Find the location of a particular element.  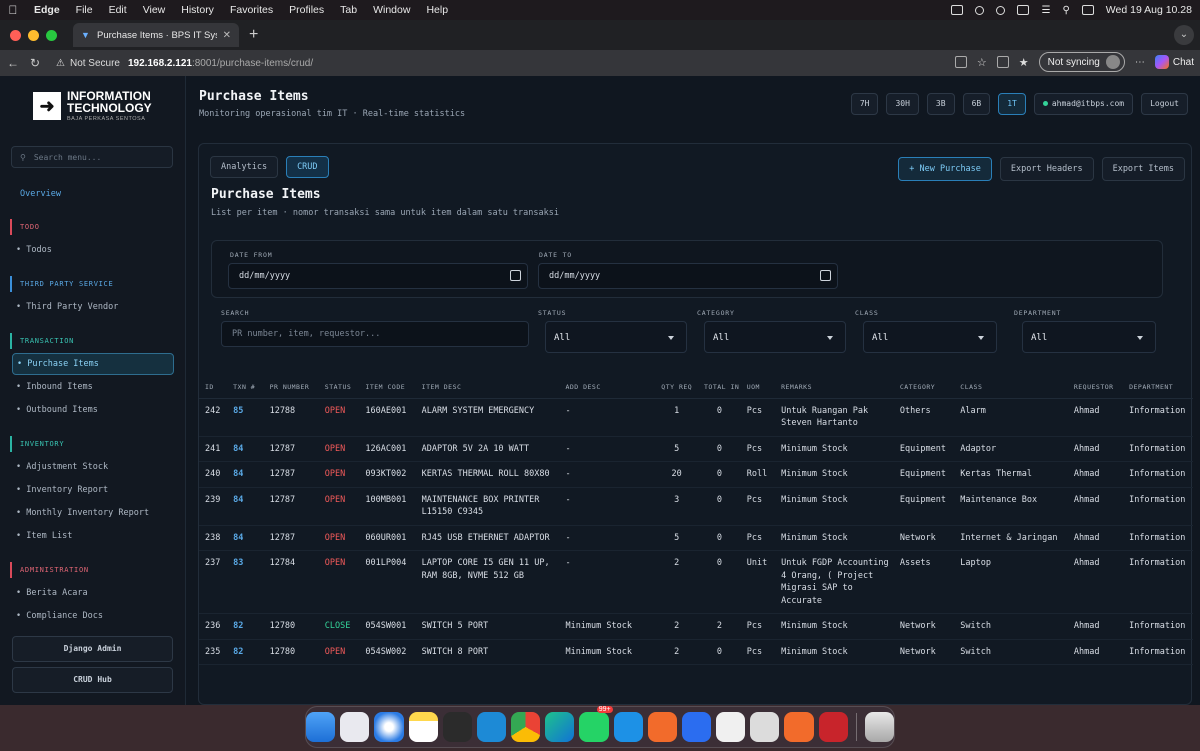

col-requestor: REQUESTOR is located at coordinates (1095, 387).